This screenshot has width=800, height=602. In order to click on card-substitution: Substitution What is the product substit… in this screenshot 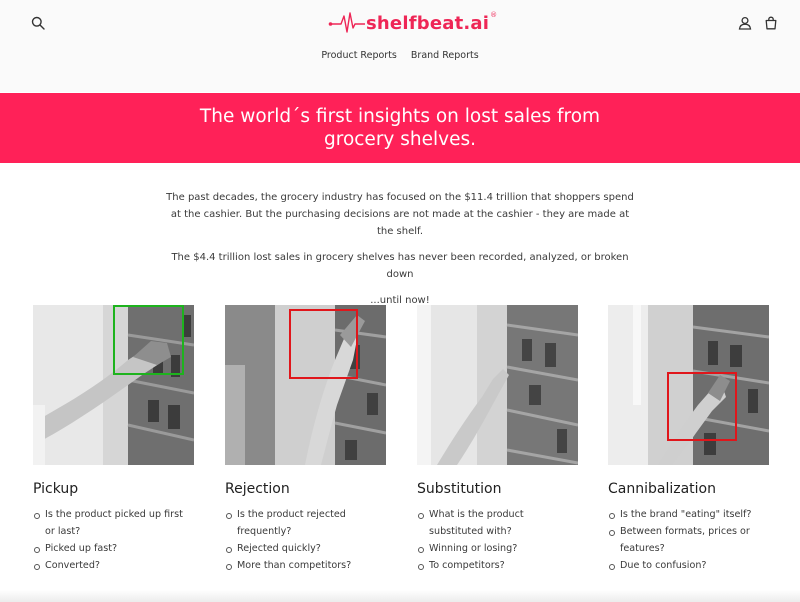, I will do `click(497, 439)`.